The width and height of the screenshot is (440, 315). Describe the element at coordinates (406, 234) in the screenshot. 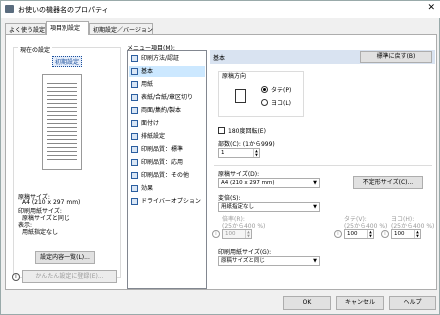

I see `horizontal-spinbox: 100 ▲ ▼` at that location.